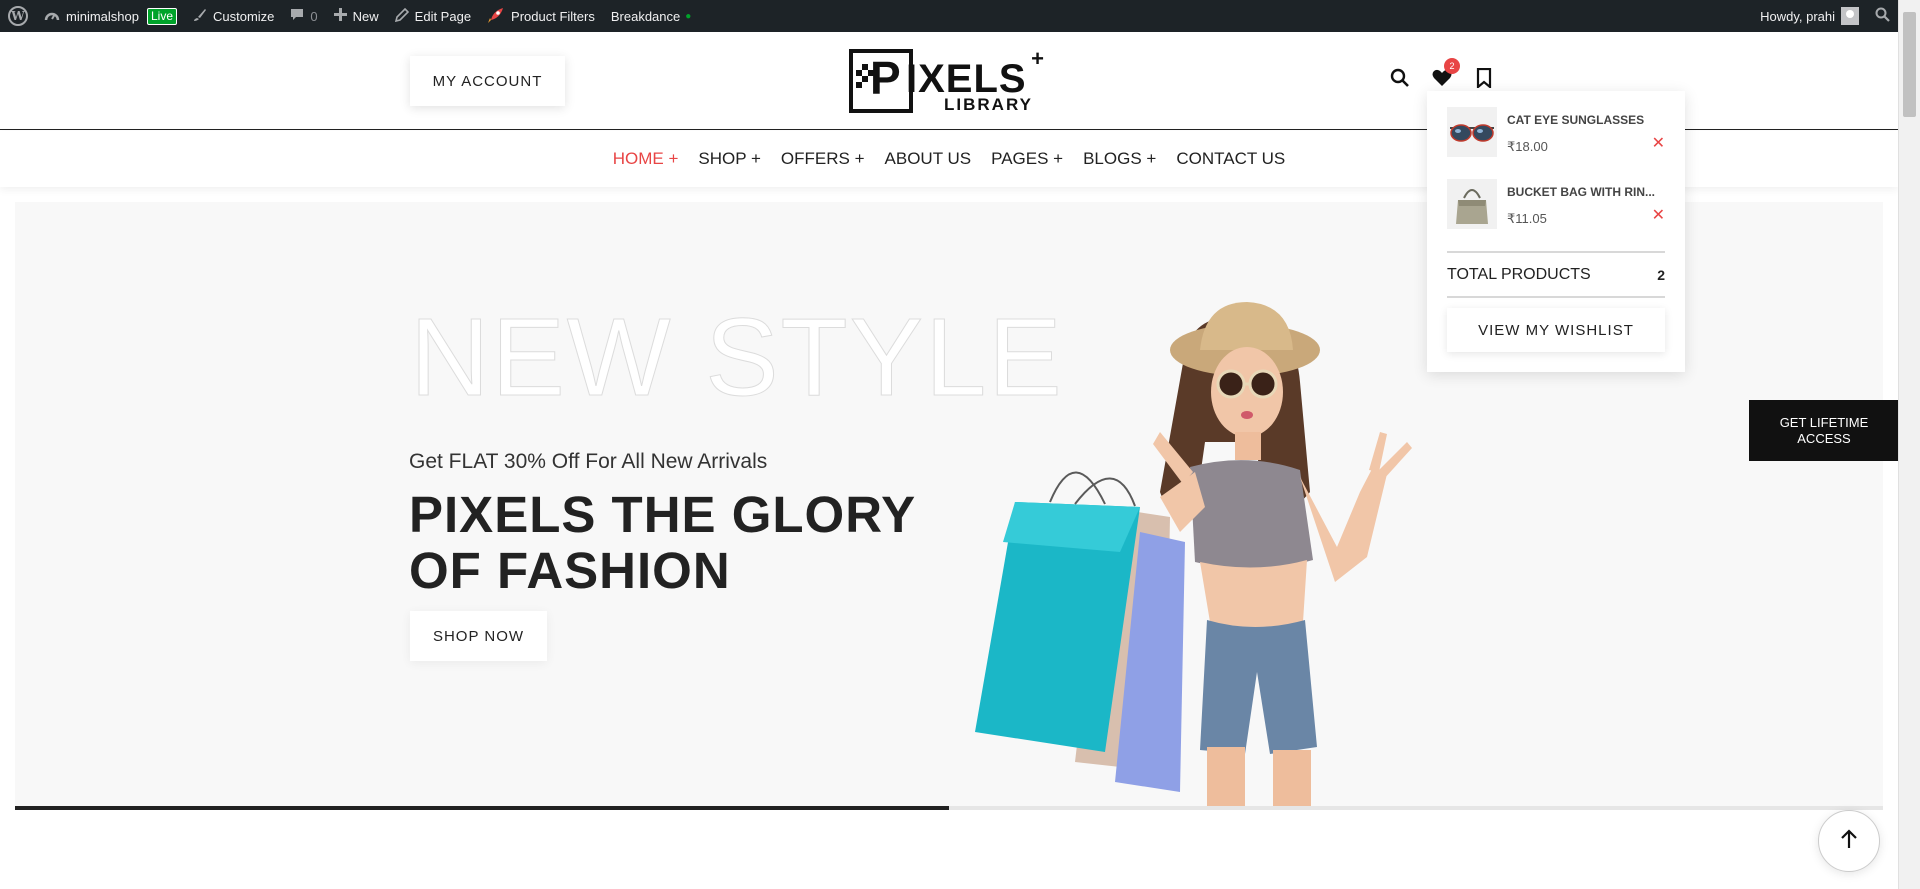 This screenshot has width=1920, height=889. What do you see at coordinates (1484, 78) in the screenshot?
I see `bookmark-icon` at bounding box center [1484, 78].